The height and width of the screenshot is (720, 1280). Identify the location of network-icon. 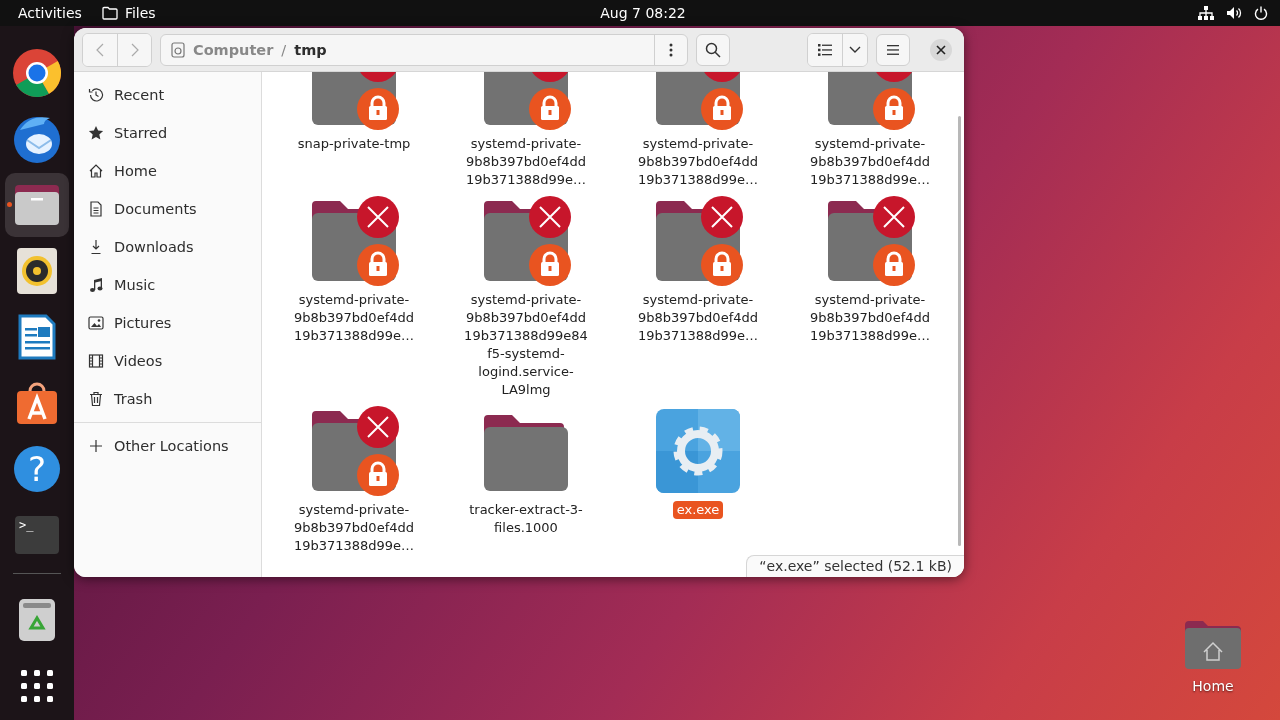
(1206, 13).